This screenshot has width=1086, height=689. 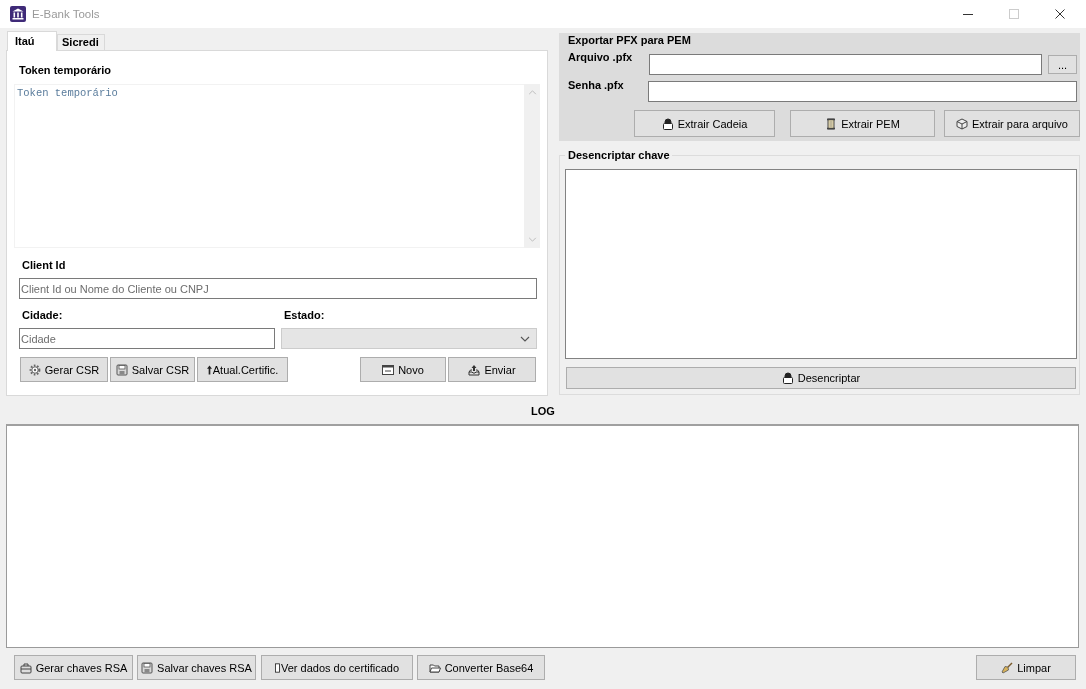 What do you see at coordinates (962, 123) in the screenshot?
I see `box-icon` at bounding box center [962, 123].